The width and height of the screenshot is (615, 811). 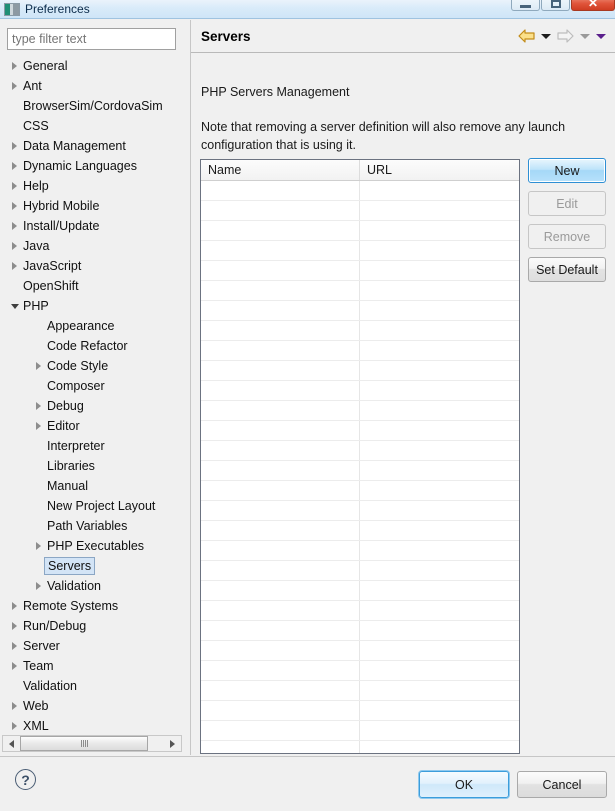 I want to click on scroll-left-icon, so click(x=11, y=743).